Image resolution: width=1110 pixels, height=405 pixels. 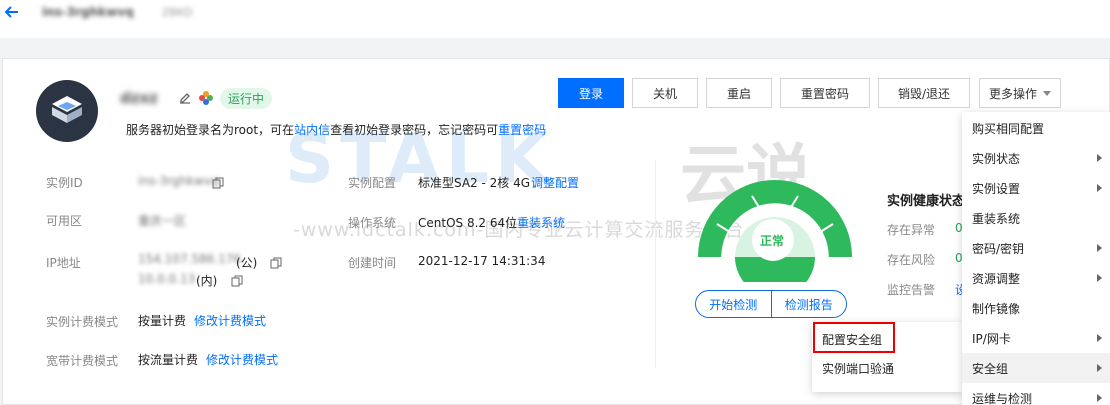 I want to click on menu-item-buy-same-config: 购买相同配置, so click(x=1036, y=128).